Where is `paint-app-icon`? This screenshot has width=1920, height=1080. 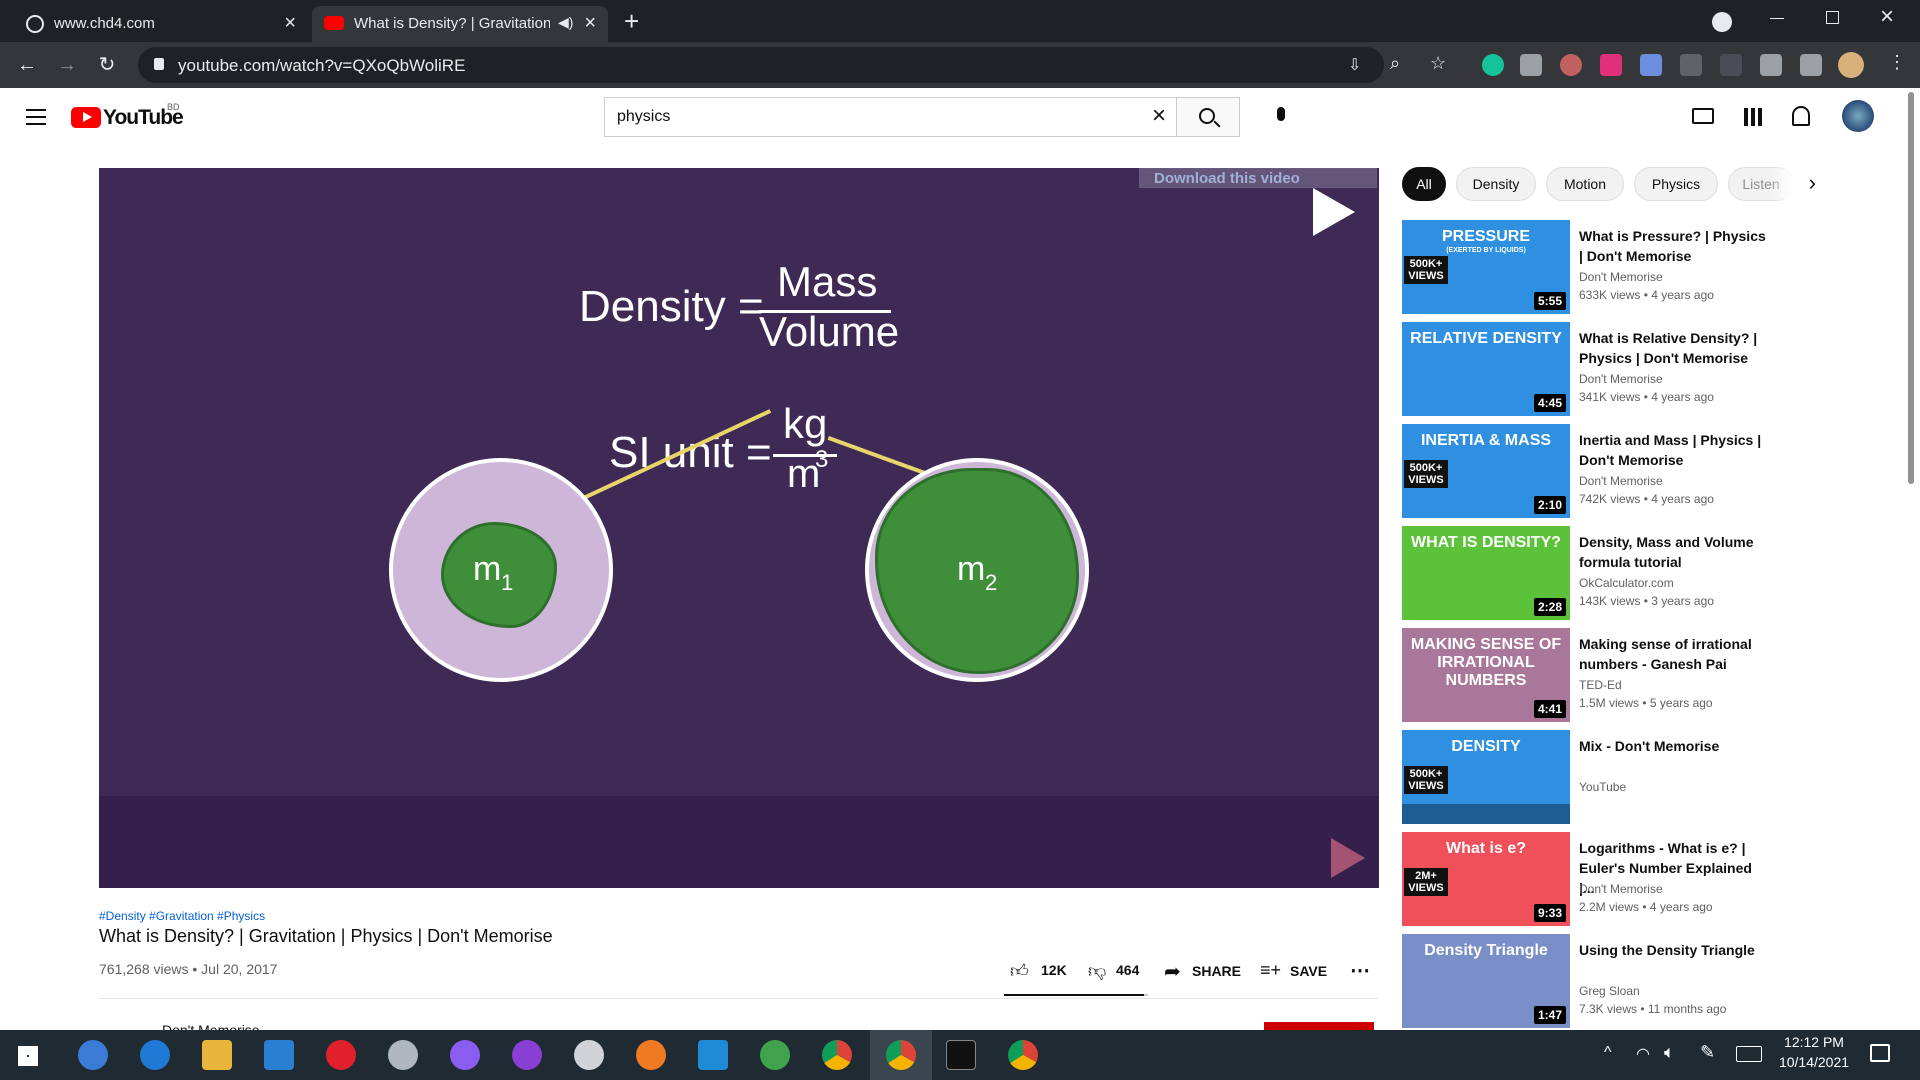 paint-app-icon is located at coordinates (589, 1055).